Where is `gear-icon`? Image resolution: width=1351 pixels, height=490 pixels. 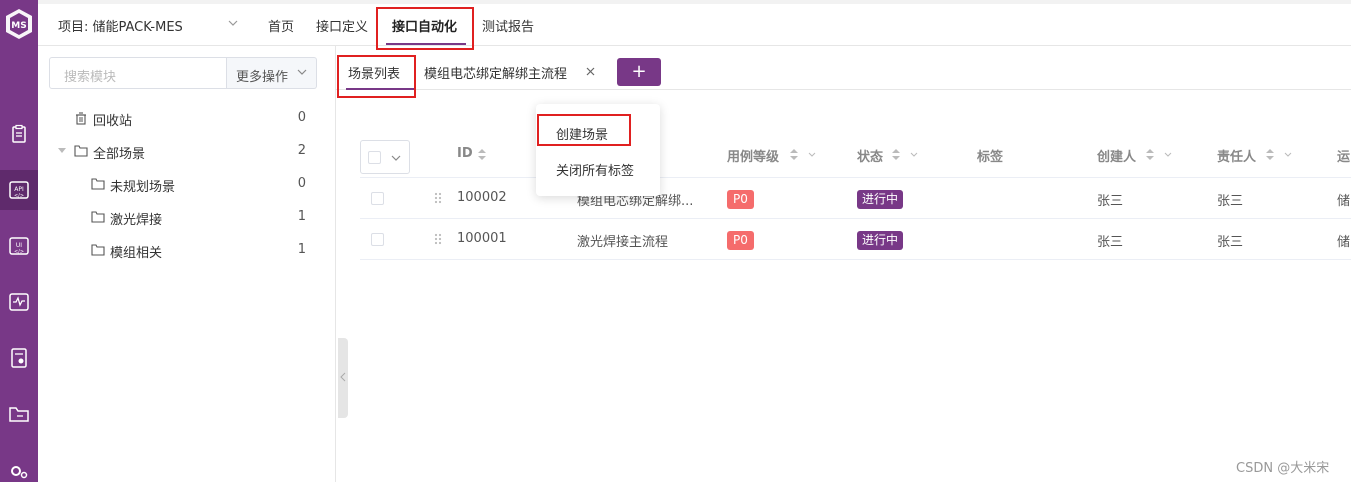
gear-icon is located at coordinates (19, 472).